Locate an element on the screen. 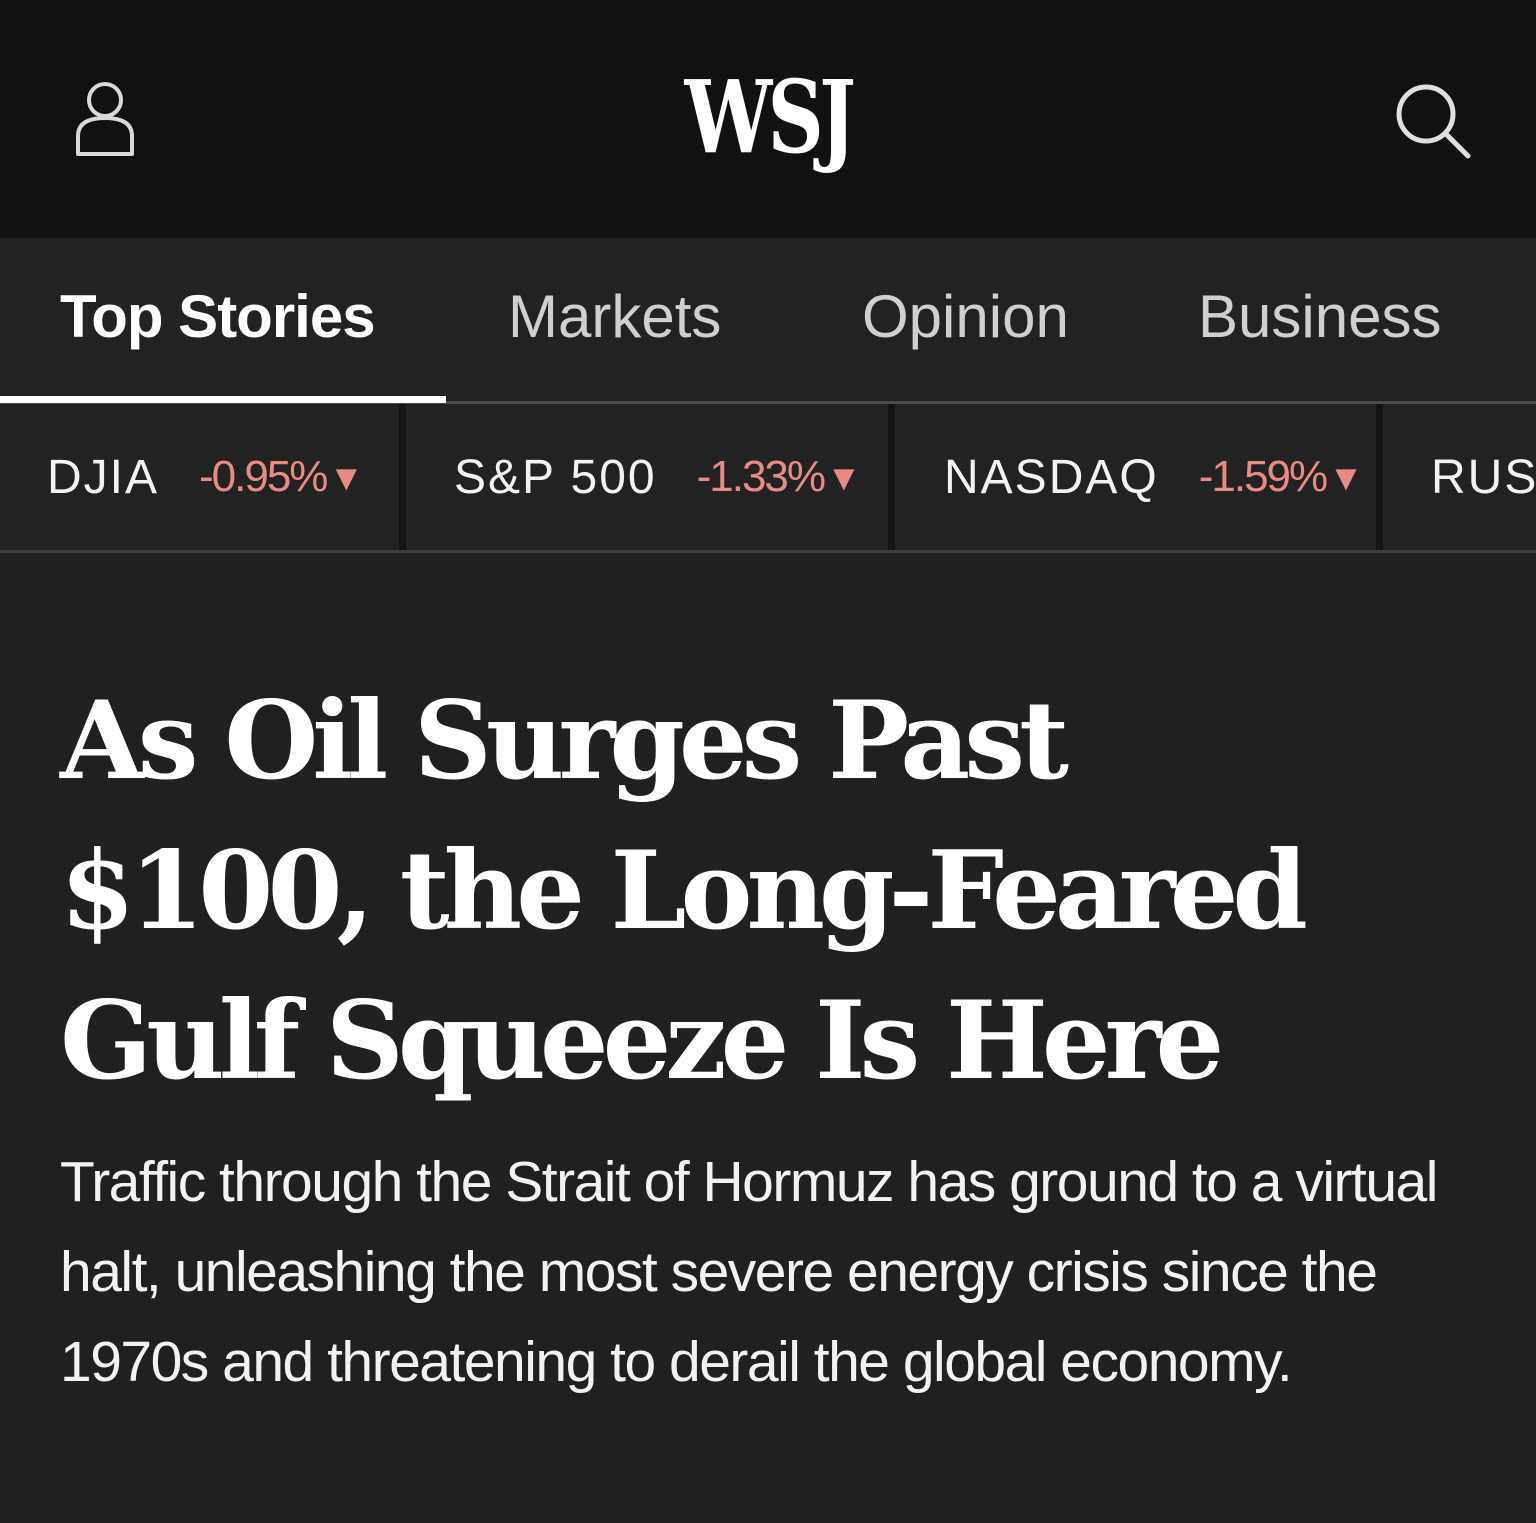  ticker-change: -1.33% is located at coordinates (761, 476).